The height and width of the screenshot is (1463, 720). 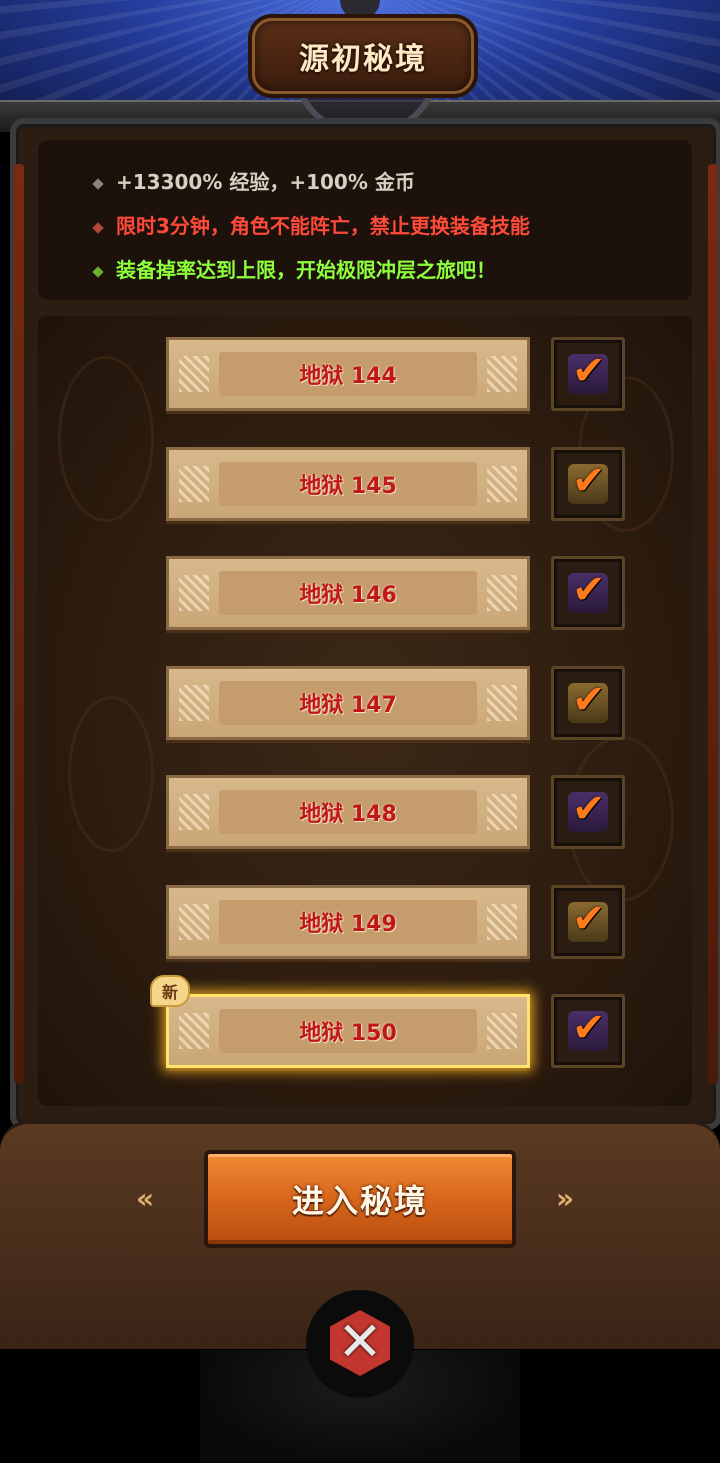 I want to click on level-button-150: 地狱 150, so click(x=348, y=1031).